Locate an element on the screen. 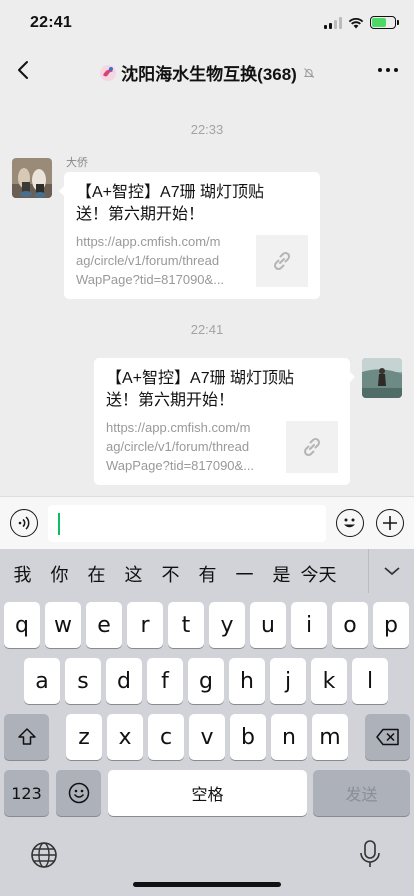 This screenshot has width=414, height=896. wifi-icon is located at coordinates (356, 22).